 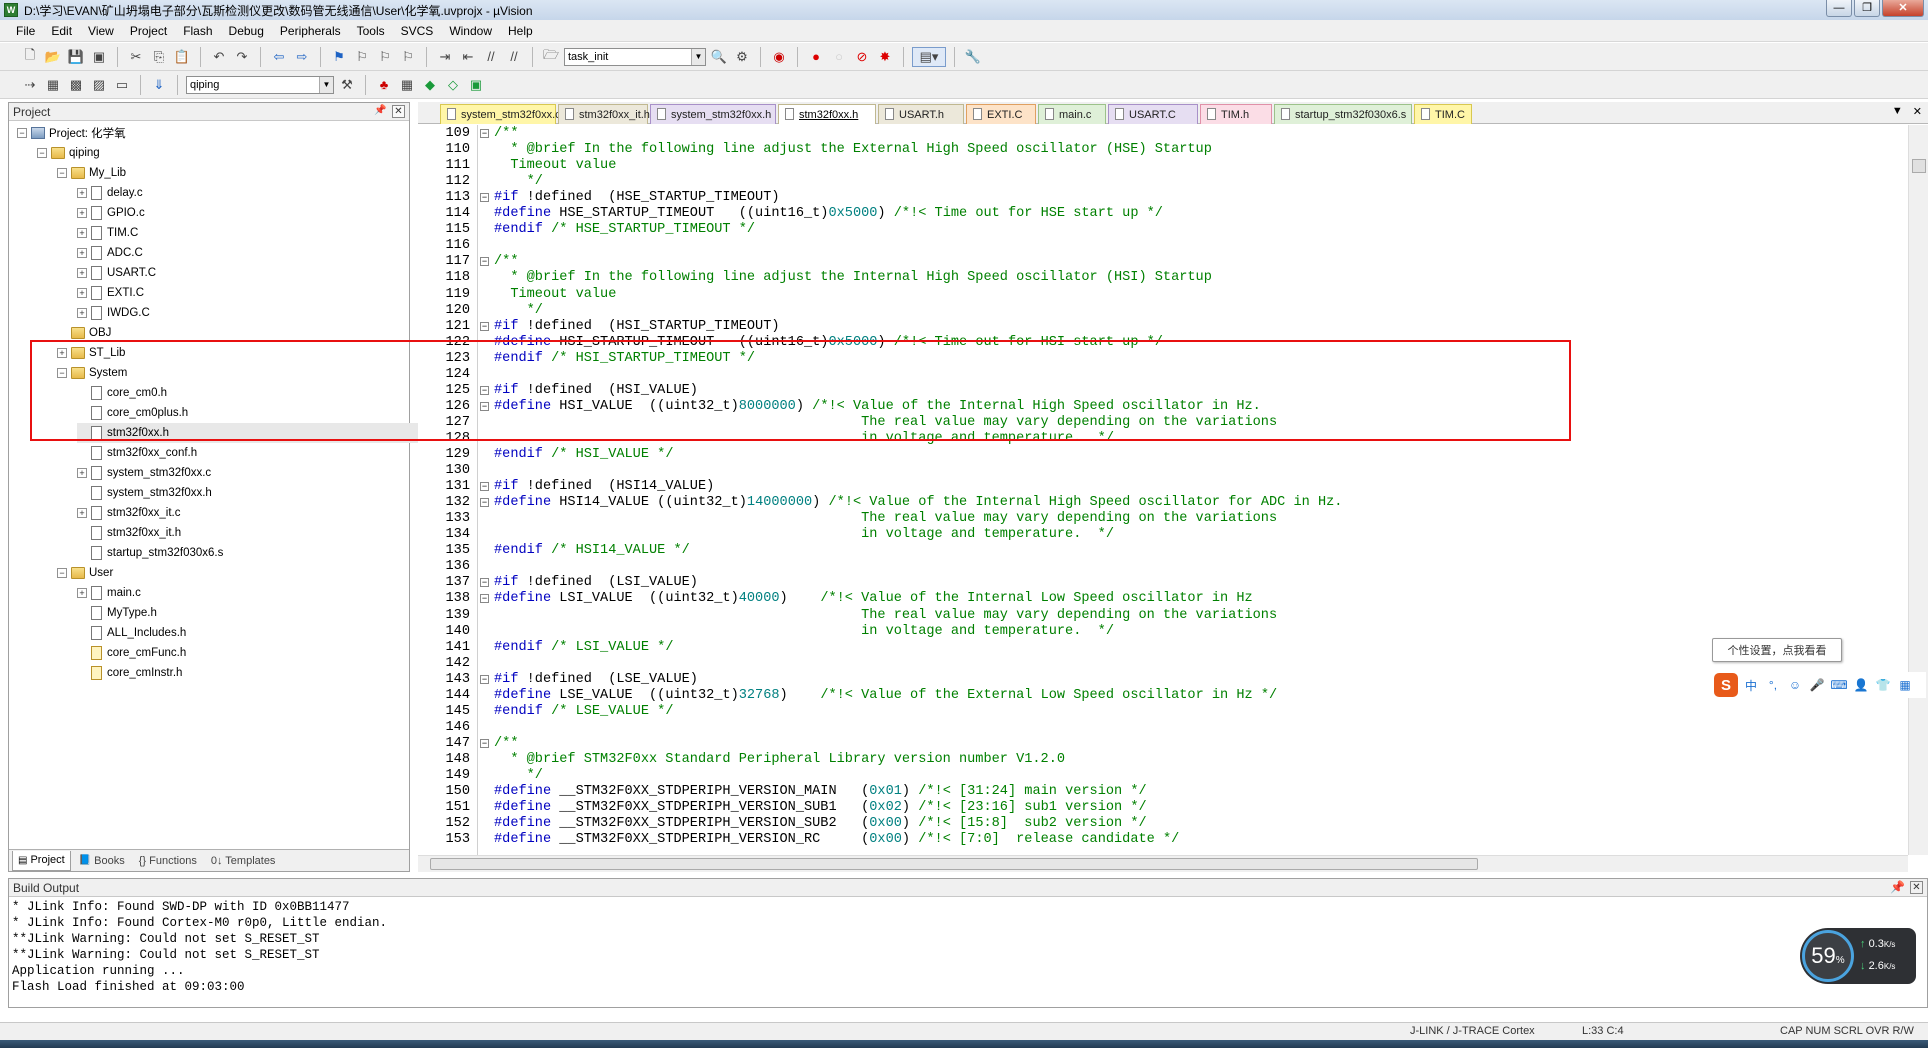 I want to click on target-options-icon: ⚒, so click(x=347, y=85).